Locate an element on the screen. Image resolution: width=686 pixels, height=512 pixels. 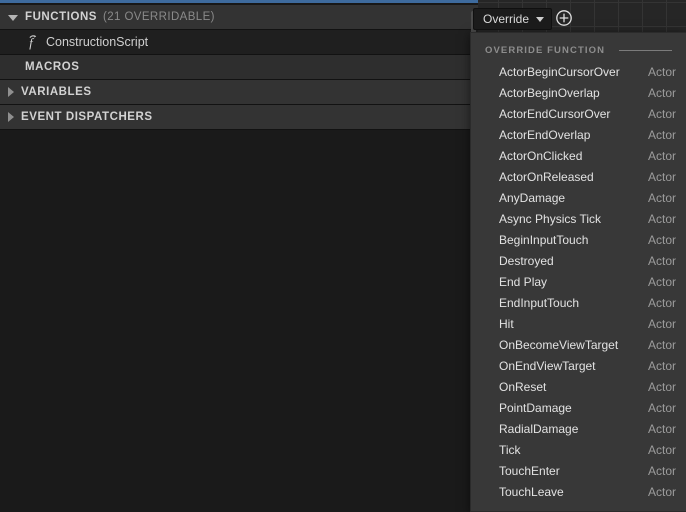
menu-item: ActorOnReleased Actor is located at coordinates (578, 176).